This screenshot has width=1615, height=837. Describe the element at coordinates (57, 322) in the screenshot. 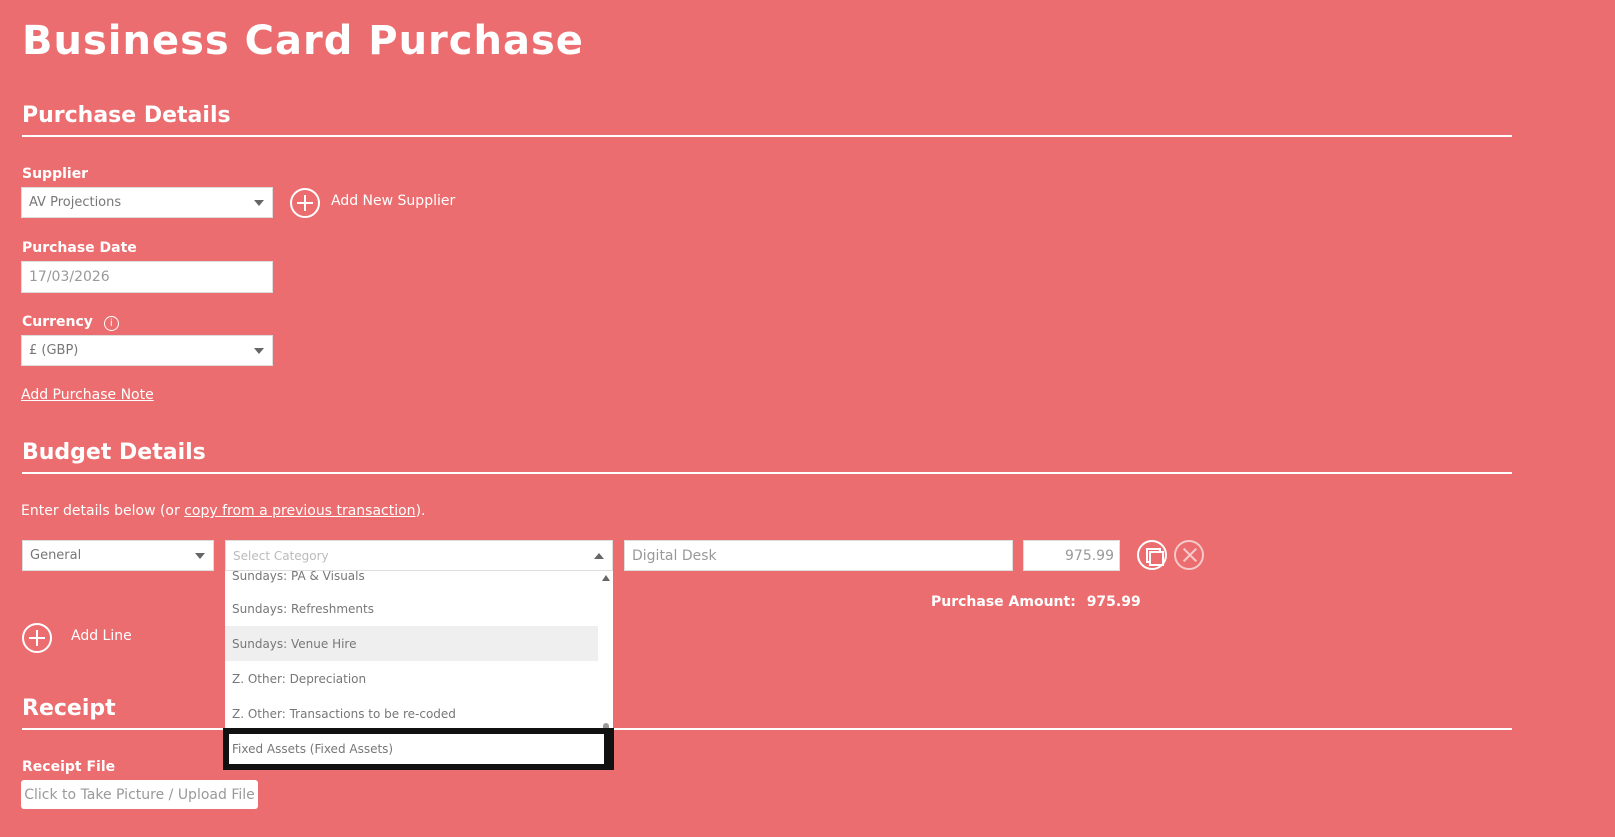

I see `currency-label-text: Currency` at that location.